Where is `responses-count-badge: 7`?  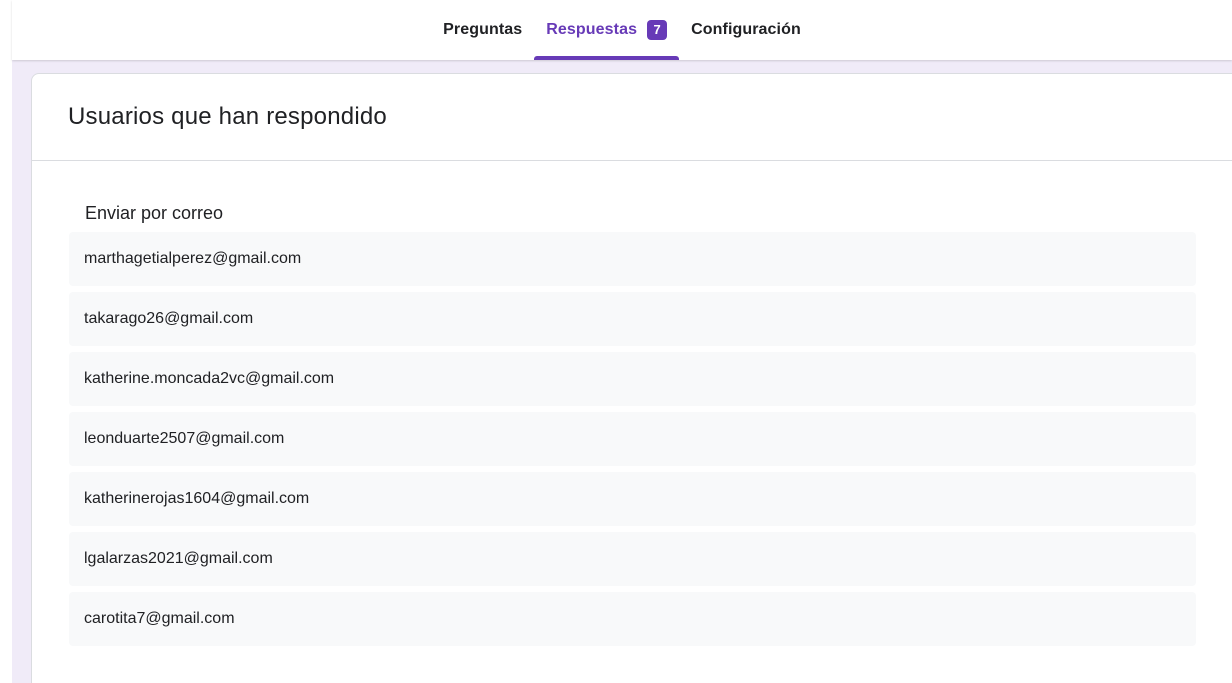
responses-count-badge: 7 is located at coordinates (657, 30).